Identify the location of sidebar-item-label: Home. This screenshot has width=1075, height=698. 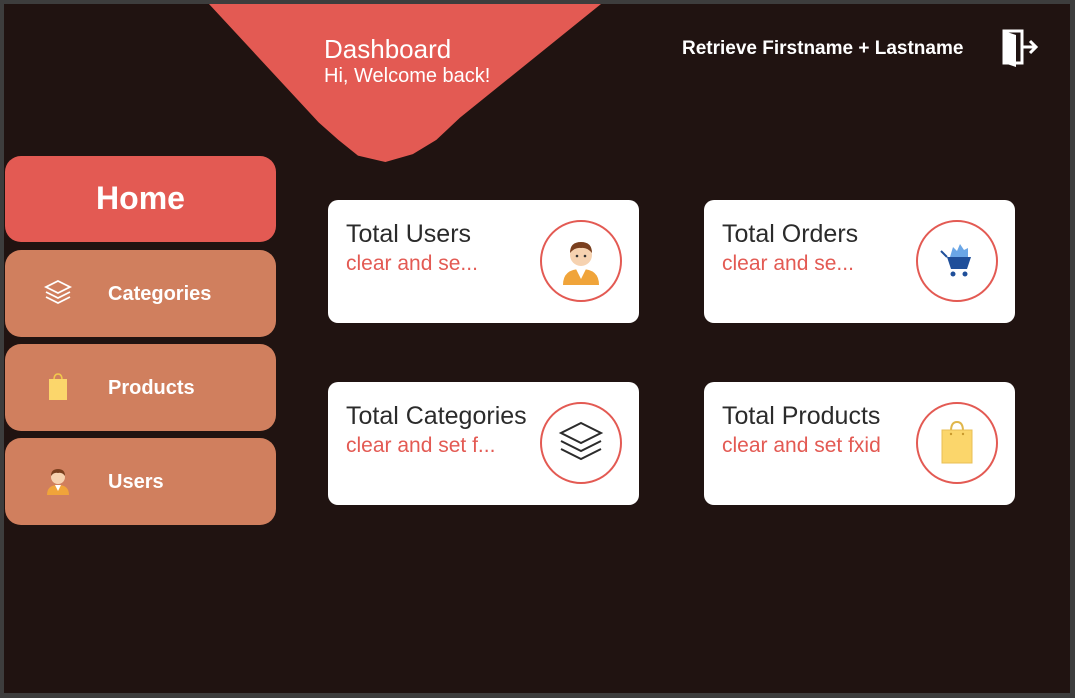
(140, 198).